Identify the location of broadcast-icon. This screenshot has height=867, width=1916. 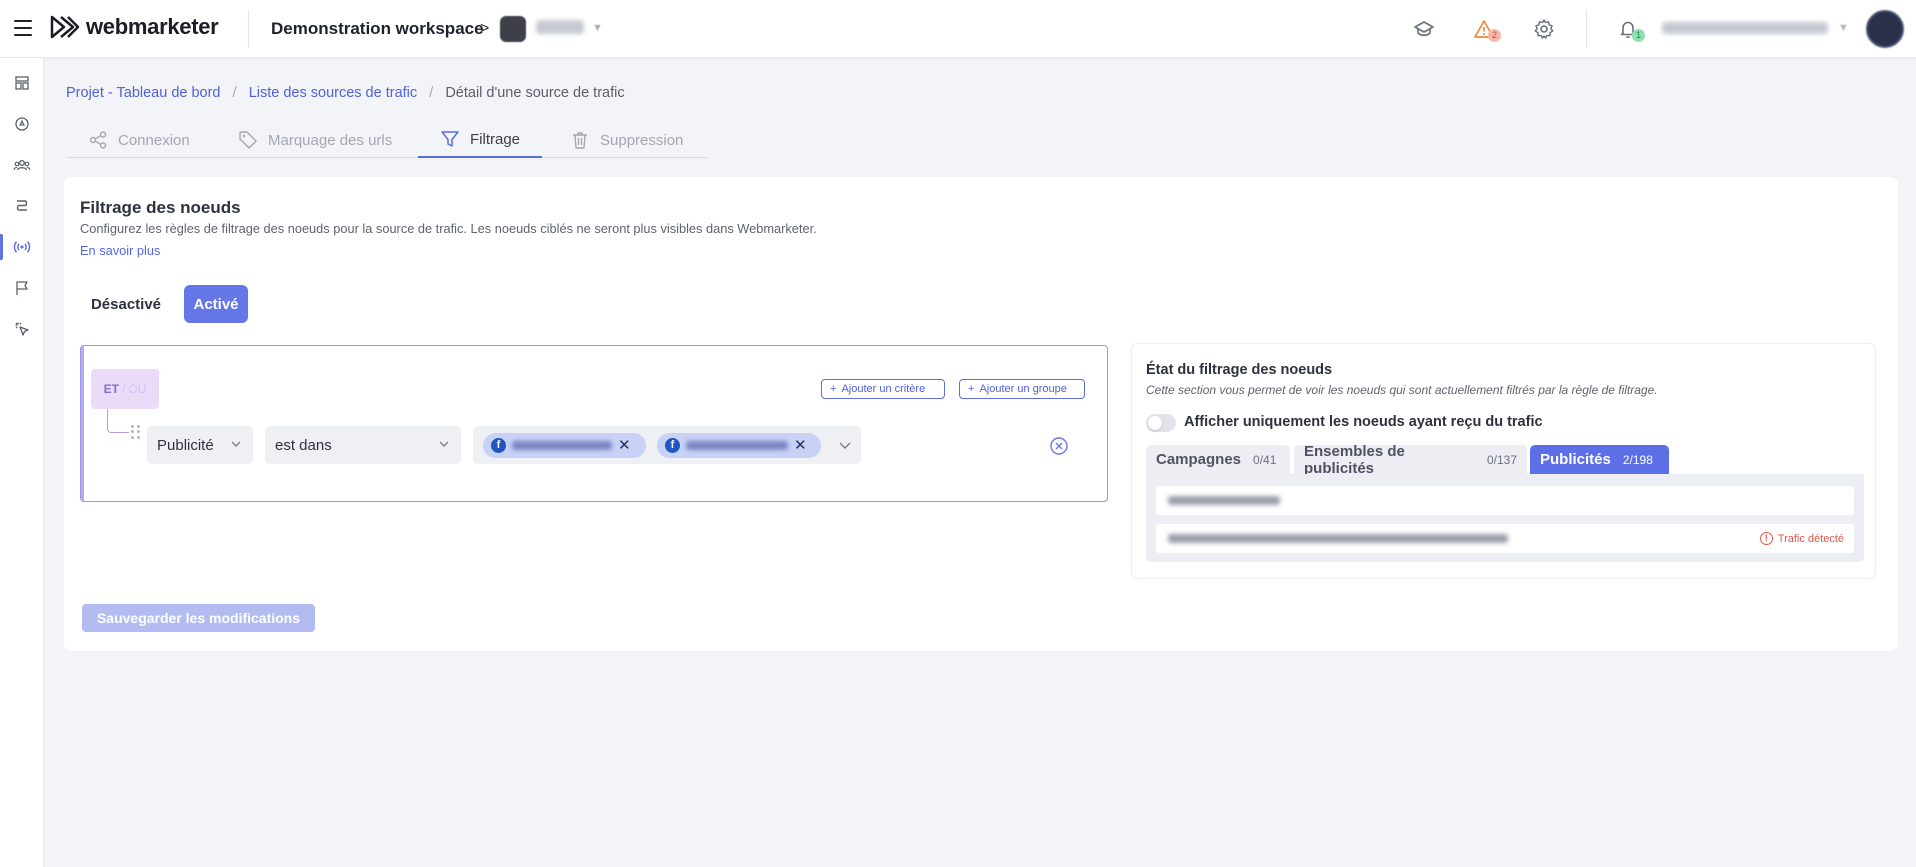
(22, 247).